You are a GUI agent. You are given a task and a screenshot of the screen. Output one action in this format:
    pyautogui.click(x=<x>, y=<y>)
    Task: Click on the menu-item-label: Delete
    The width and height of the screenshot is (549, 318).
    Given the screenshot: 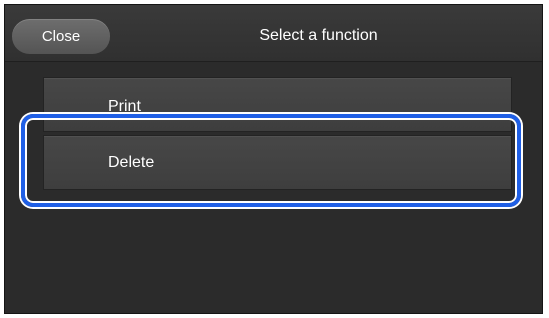 What is the action you would take?
    pyautogui.click(x=131, y=162)
    